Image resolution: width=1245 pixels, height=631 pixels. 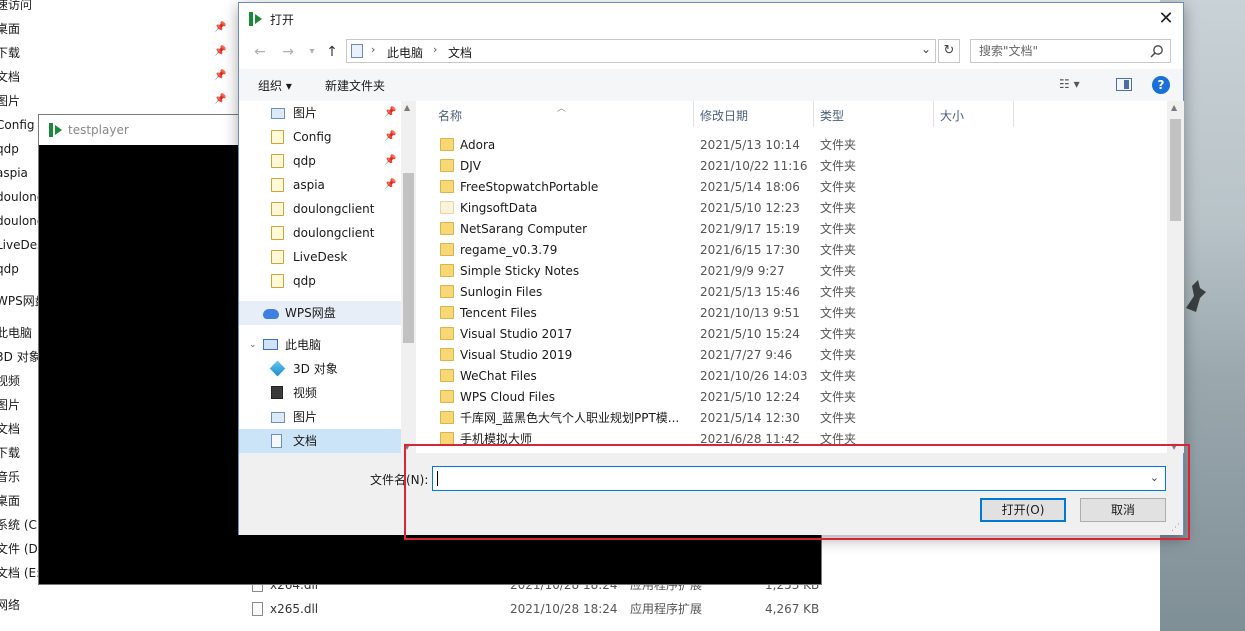 I want to click on table-row: 千库网_蓝黑色大气个人职业规划PPT模... 2021/5/14 12:30 文件夹, so click(x=792, y=418).